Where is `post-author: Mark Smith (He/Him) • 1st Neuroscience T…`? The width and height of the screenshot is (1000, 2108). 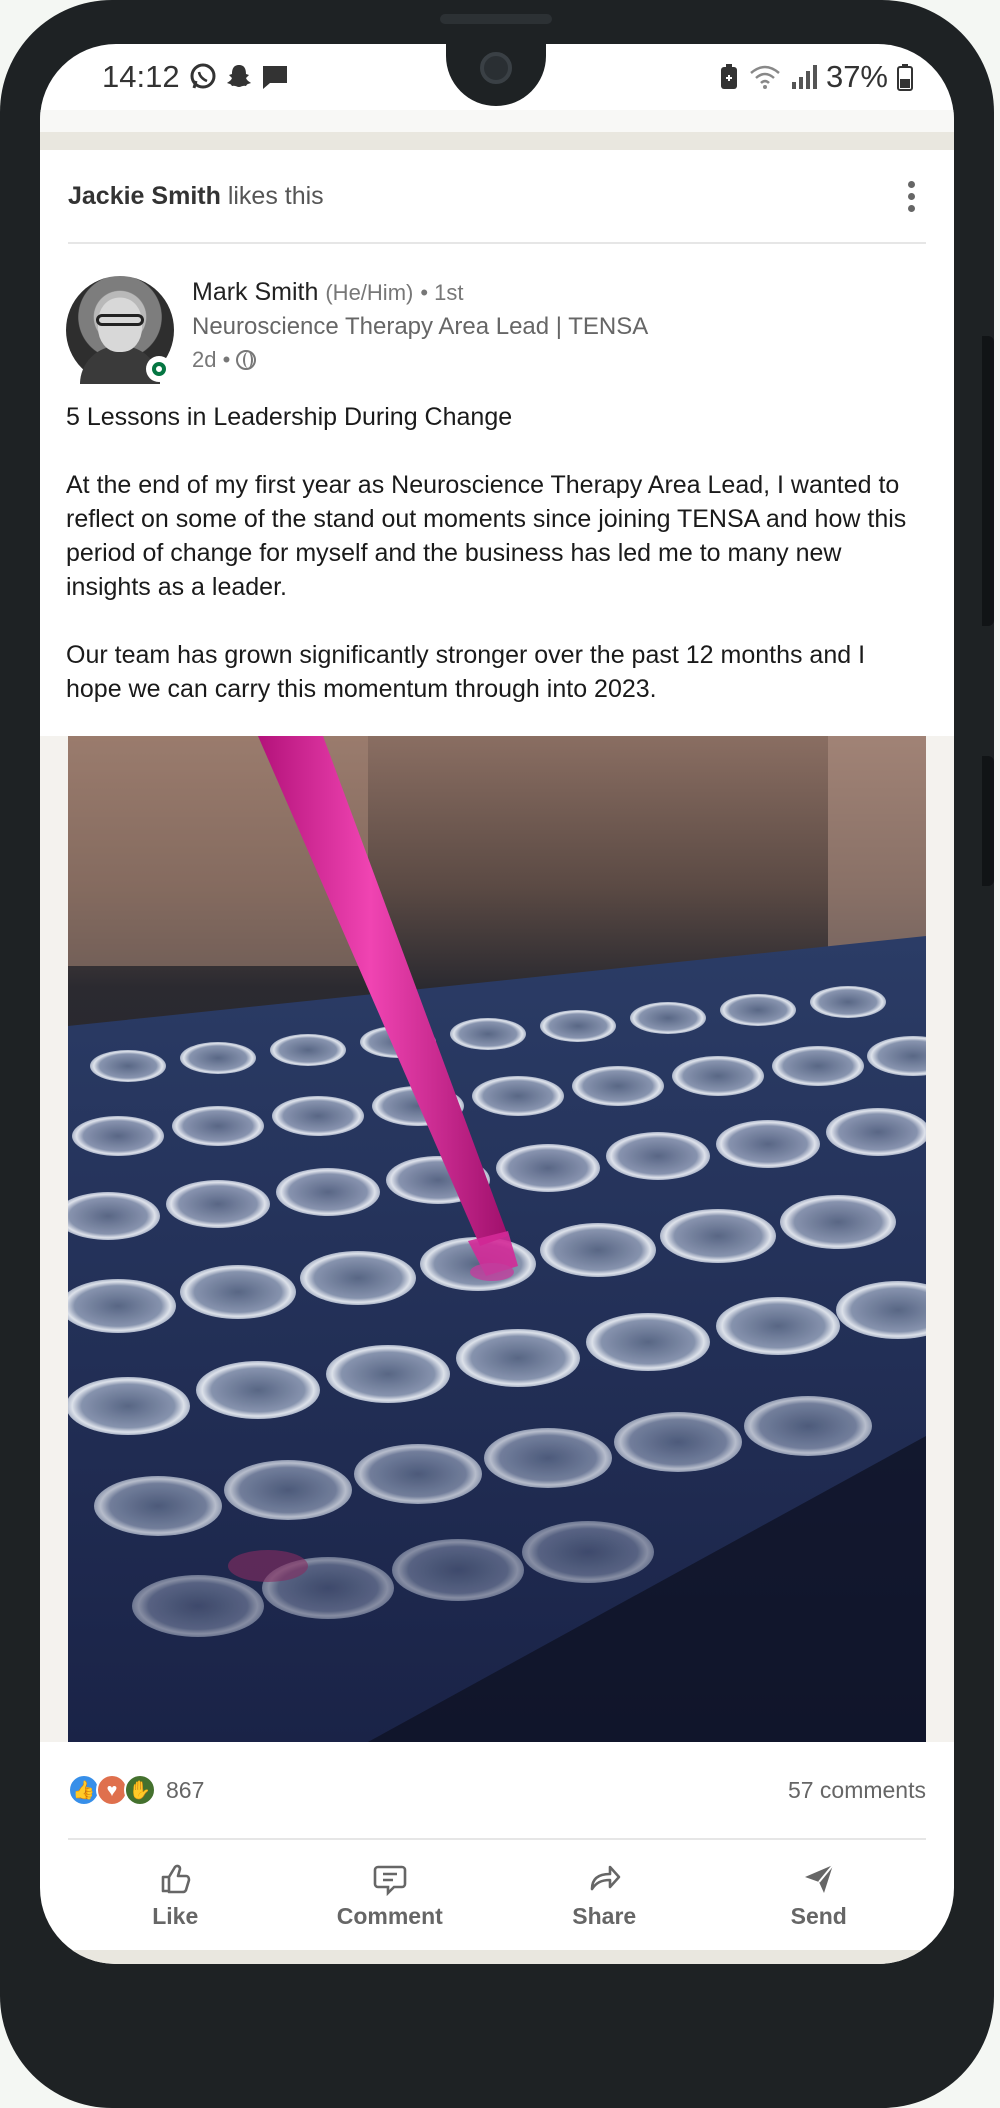 post-author: Mark Smith (He/Him) • 1st Neuroscience T… is located at coordinates (357, 330).